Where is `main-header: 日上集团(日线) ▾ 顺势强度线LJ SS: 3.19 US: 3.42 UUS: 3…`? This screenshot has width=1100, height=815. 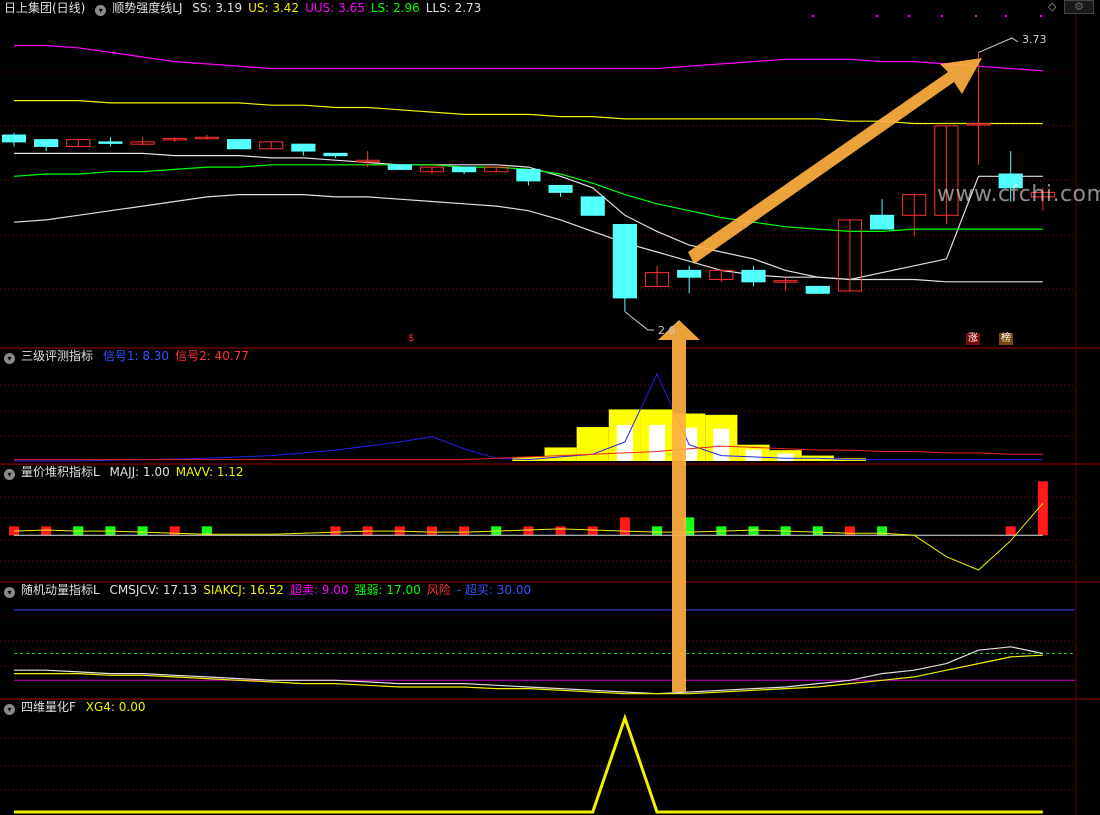 main-header: 日上集团(日线) ▾ 顺势强度线LJ SS: 3.19 US: 3.42 UUS: 3… is located at coordinates (248, 8).